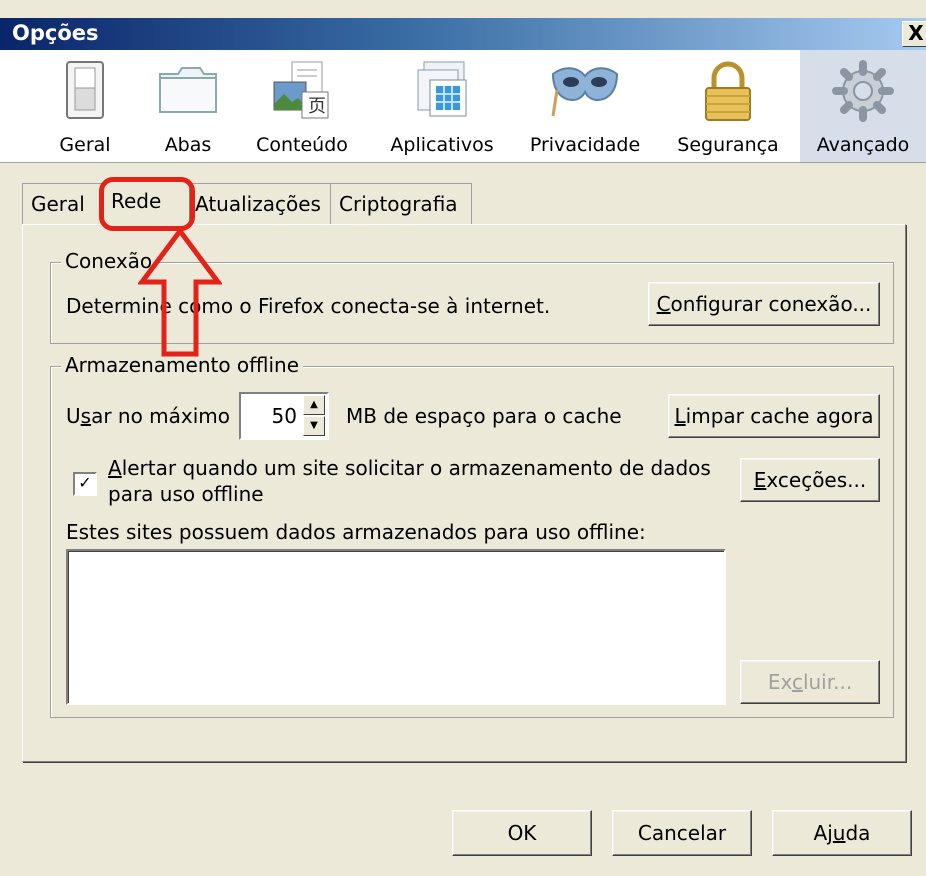 The image size is (926, 876). What do you see at coordinates (442, 89) in the screenshot?
I see `applications-icon` at bounding box center [442, 89].